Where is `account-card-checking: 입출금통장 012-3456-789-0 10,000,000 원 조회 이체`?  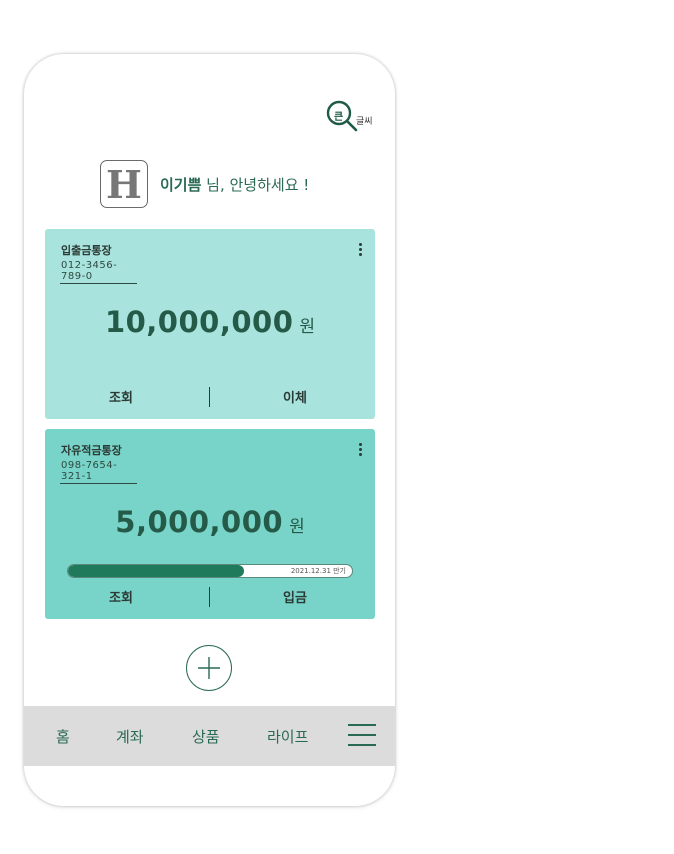
account-card-checking: 입출금통장 012-3456-789-0 10,000,000 원 조회 이체 is located at coordinates (210, 324).